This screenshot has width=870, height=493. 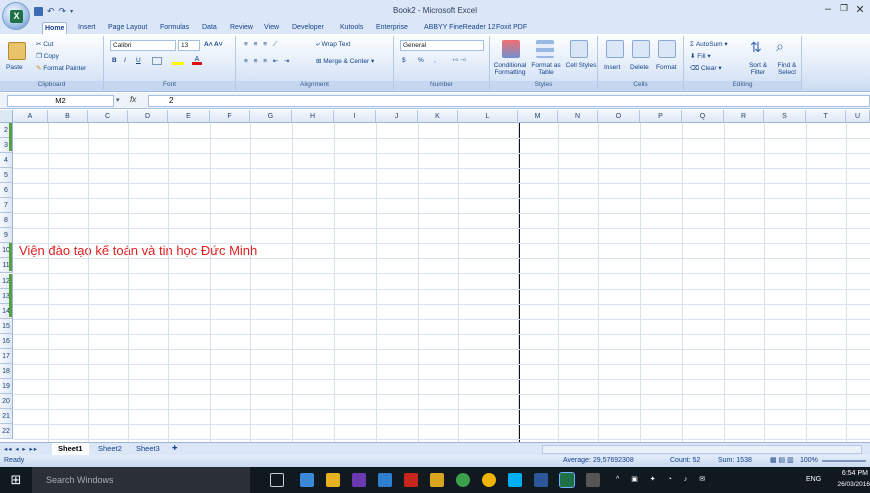 I want to click on column-header-o: O, so click(x=619, y=116).